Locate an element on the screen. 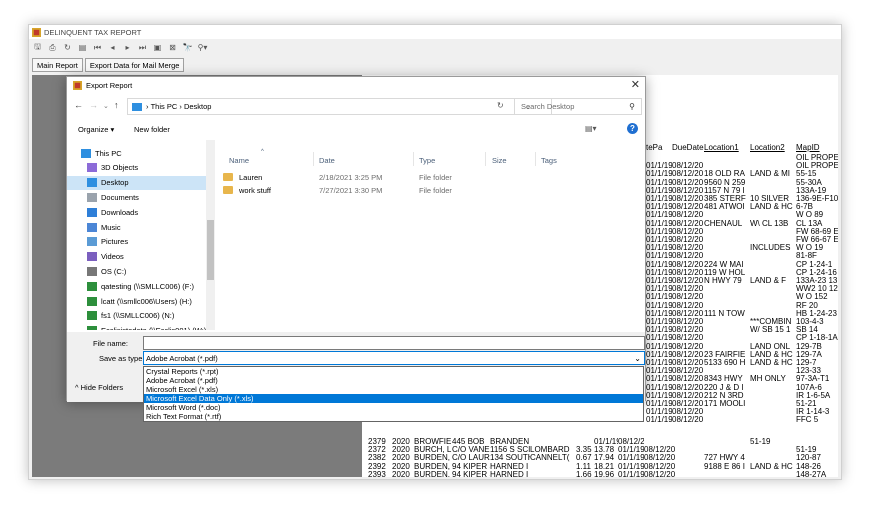 This screenshot has height=507, width=871. save-type-option: Microsoft Excel Data Only (*.xls) is located at coordinates (393, 398).